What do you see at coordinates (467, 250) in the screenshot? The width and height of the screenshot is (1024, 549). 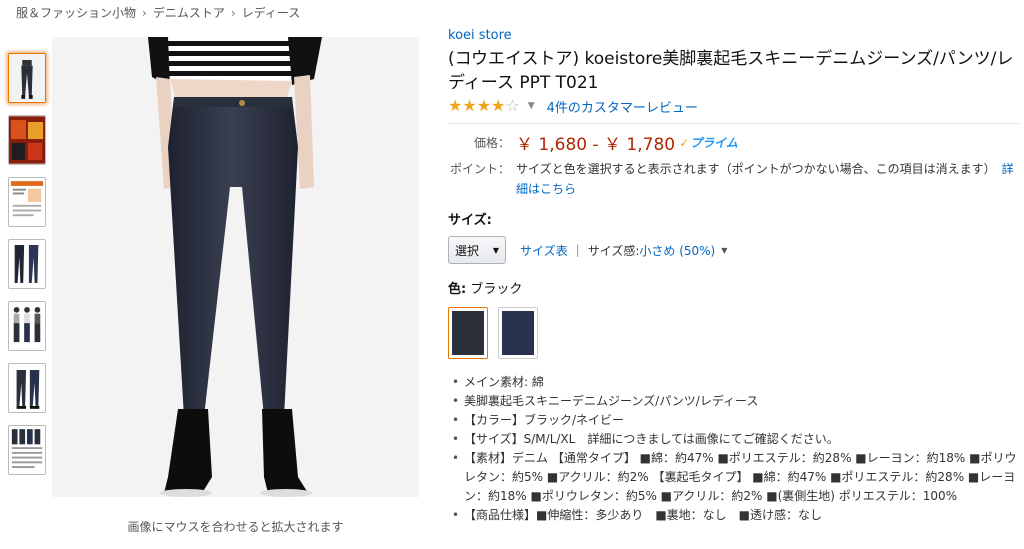 I see `size-select-value: 選択` at bounding box center [467, 250].